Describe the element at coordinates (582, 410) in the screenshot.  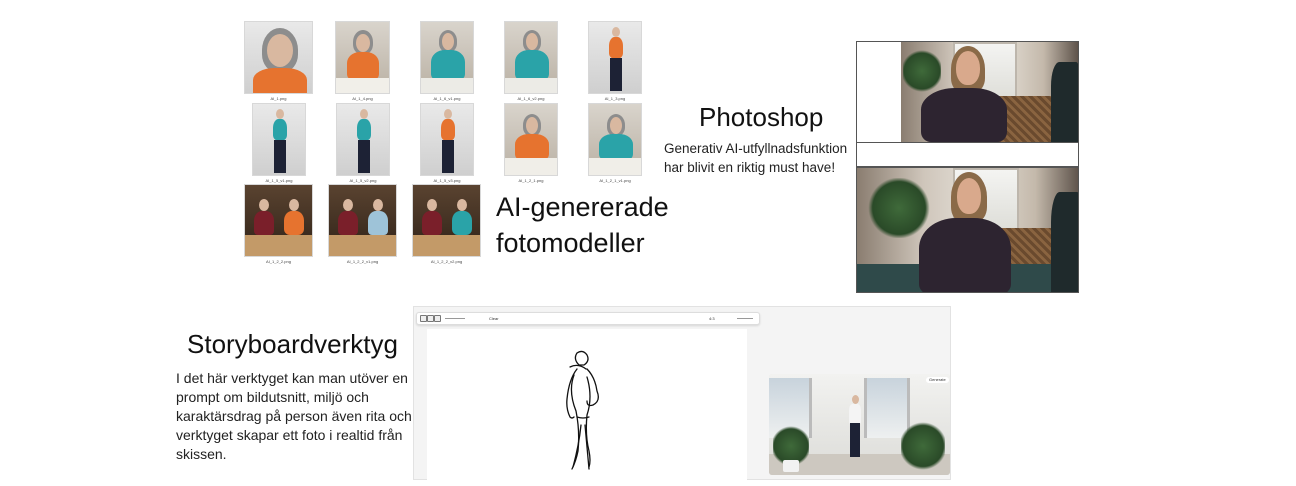
I see `sketch-figure` at that location.